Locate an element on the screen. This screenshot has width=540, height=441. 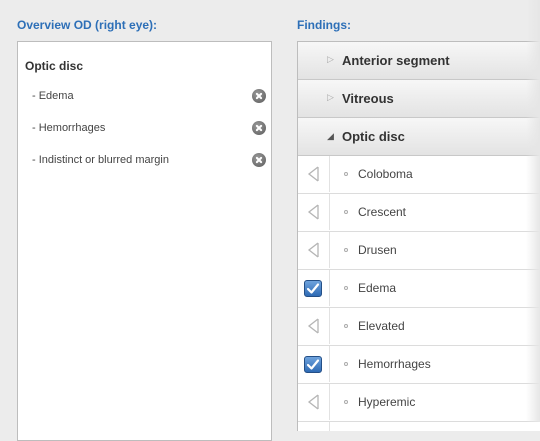
finding-label: Elevated is located at coordinates (381, 326).